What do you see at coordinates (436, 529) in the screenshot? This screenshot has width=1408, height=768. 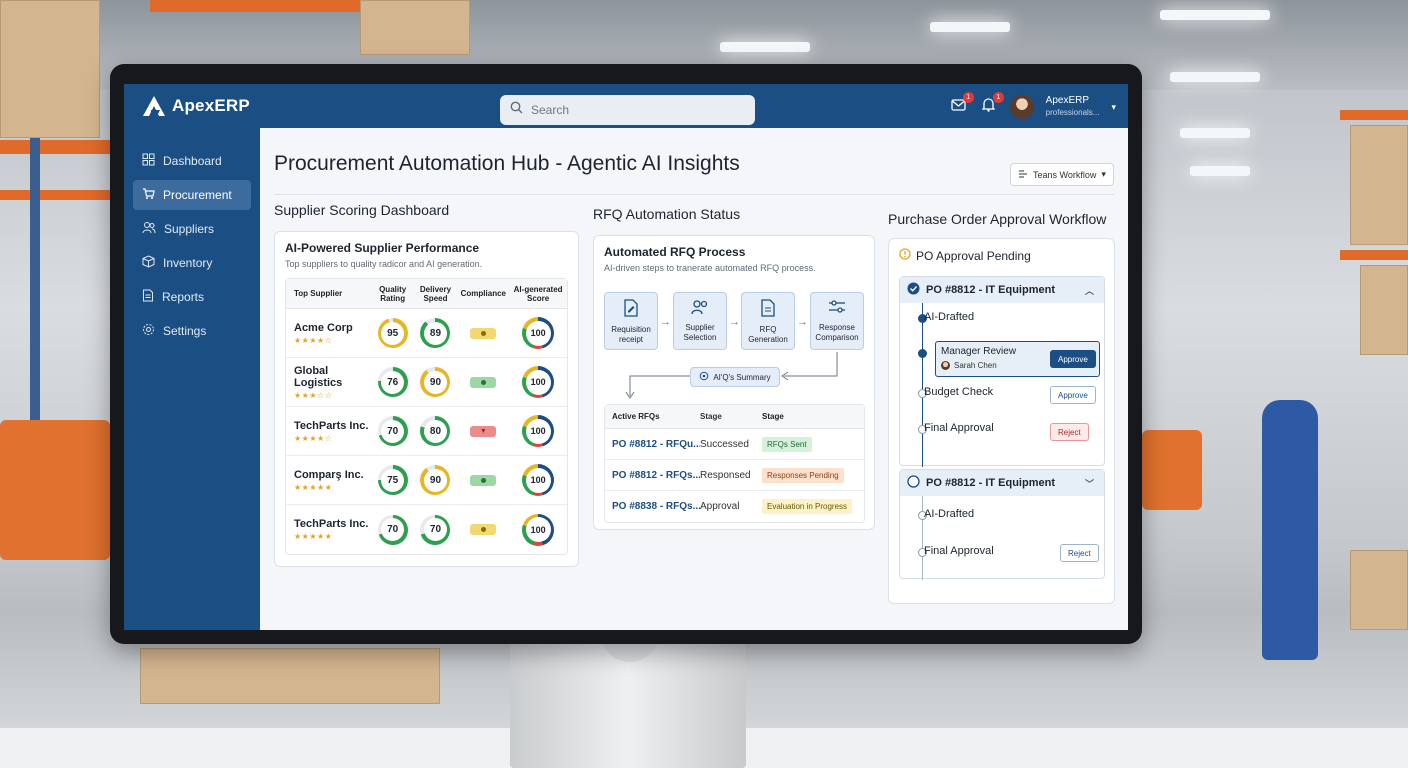 I see `delivery-cell: 70` at bounding box center [436, 529].